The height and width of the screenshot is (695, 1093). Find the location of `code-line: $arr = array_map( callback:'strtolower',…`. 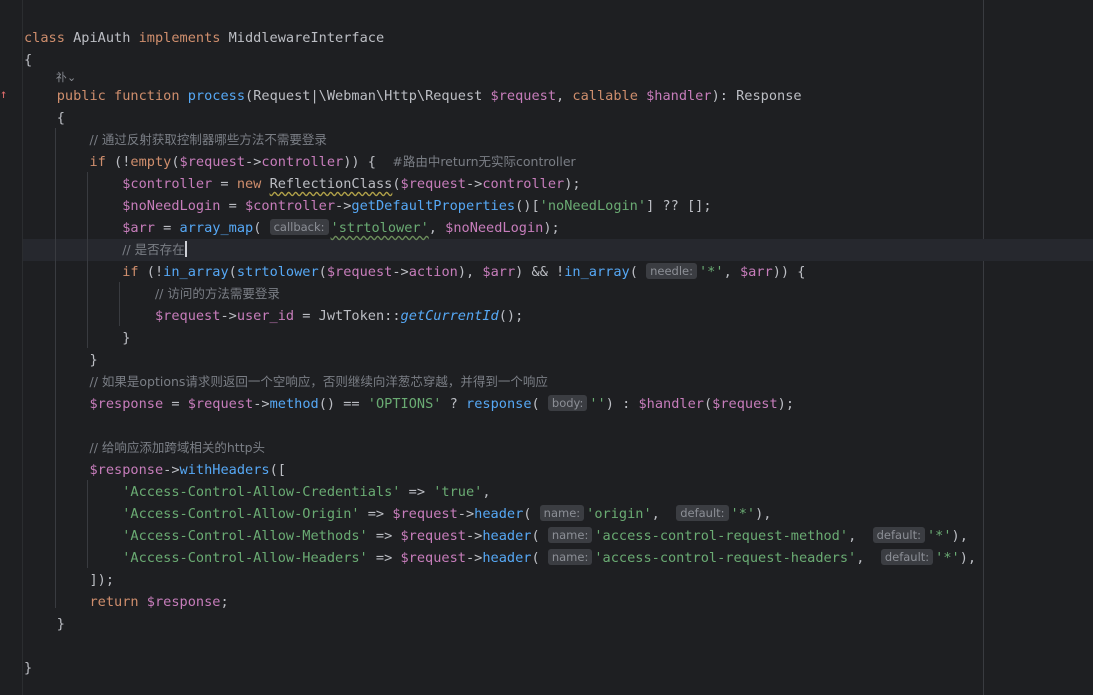

code-line: $arr = array_map( callback:'strtolower',… is located at coordinates (292, 228).